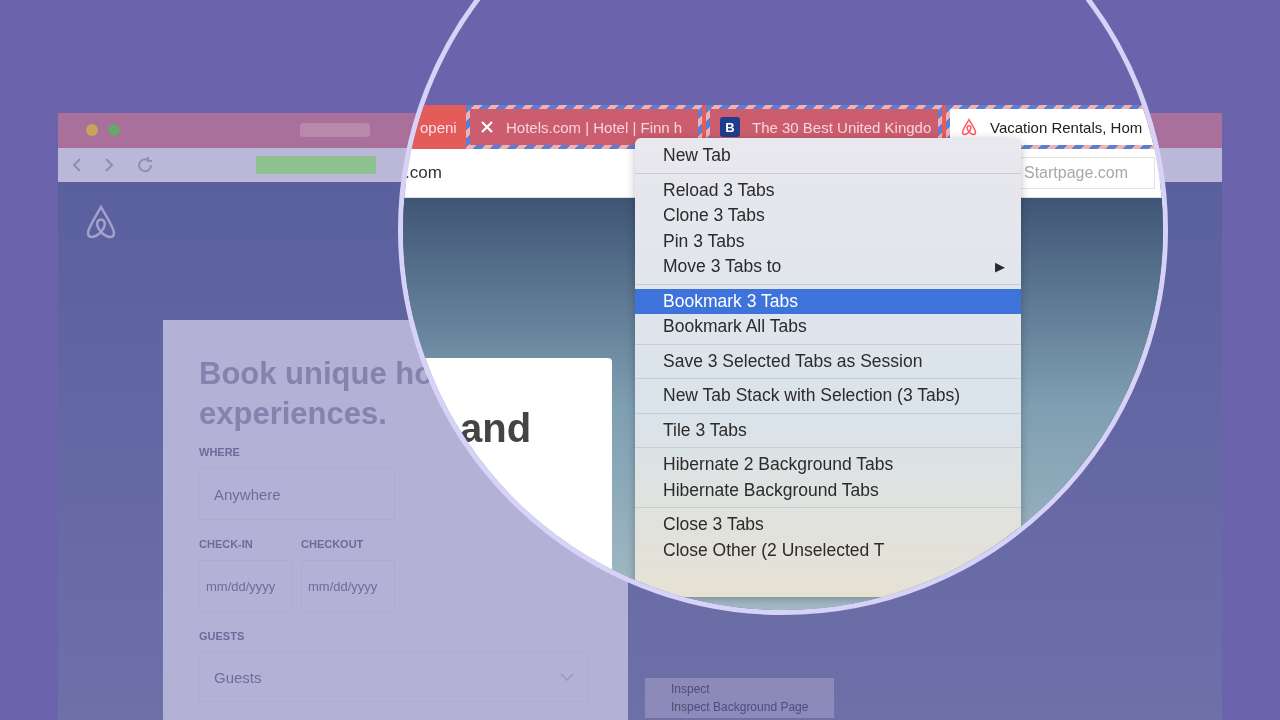  I want to click on zoom-button, so click(114, 130).